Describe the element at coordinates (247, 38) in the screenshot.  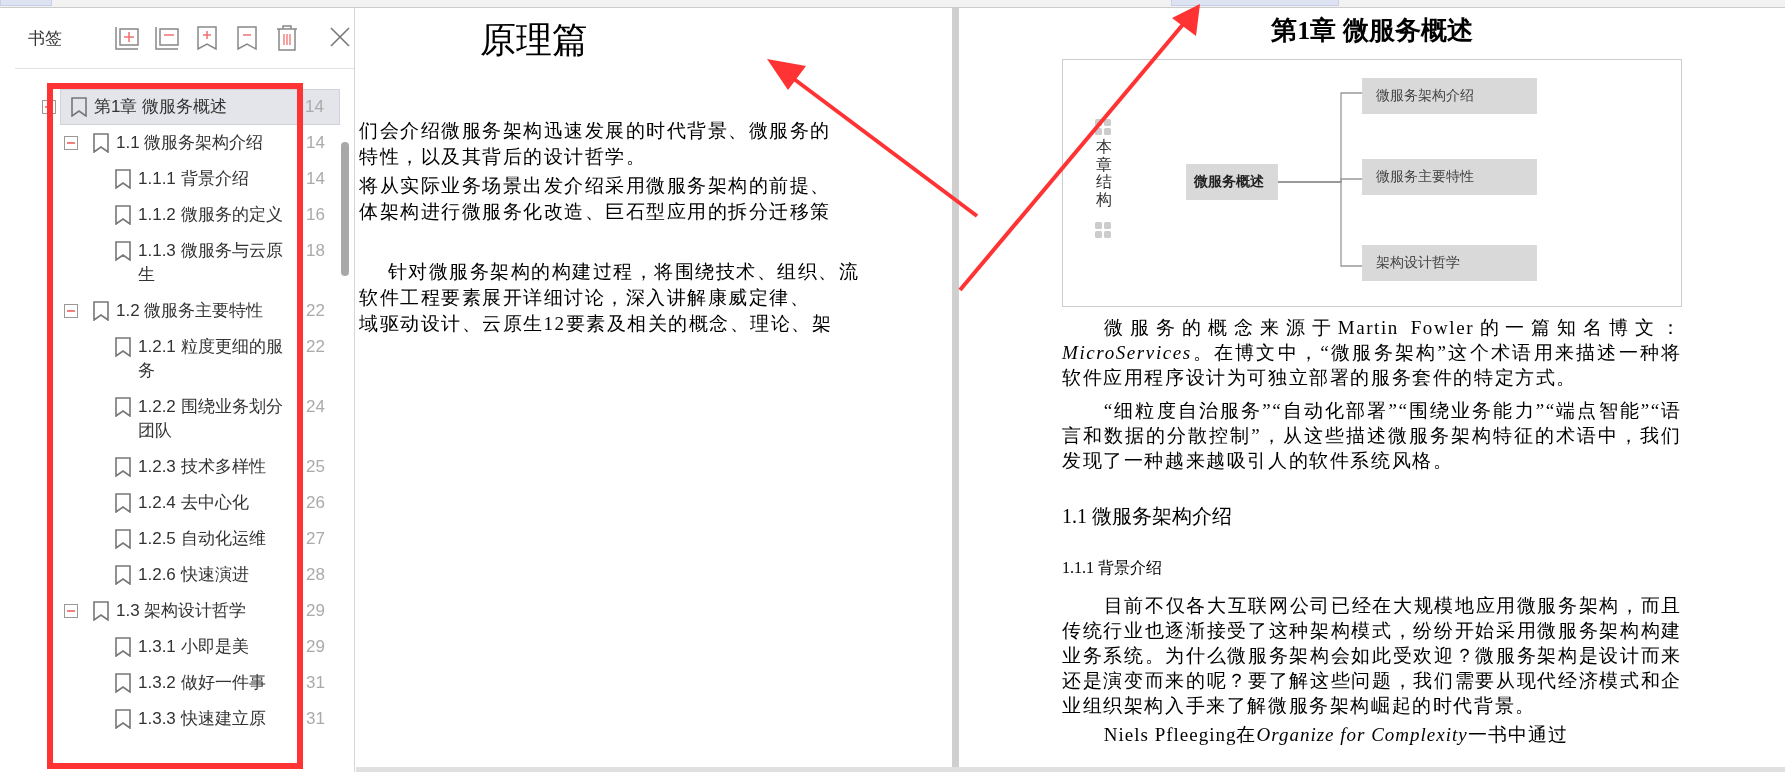
I see `remove-bookmark-icon` at that location.